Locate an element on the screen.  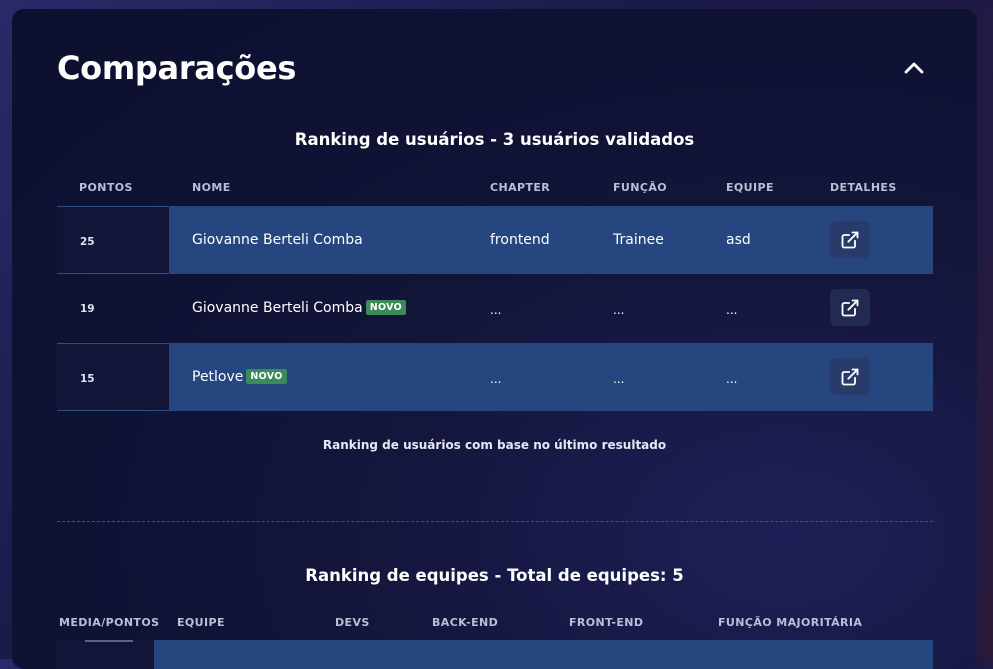
points-cell is located at coordinates (105, 654).